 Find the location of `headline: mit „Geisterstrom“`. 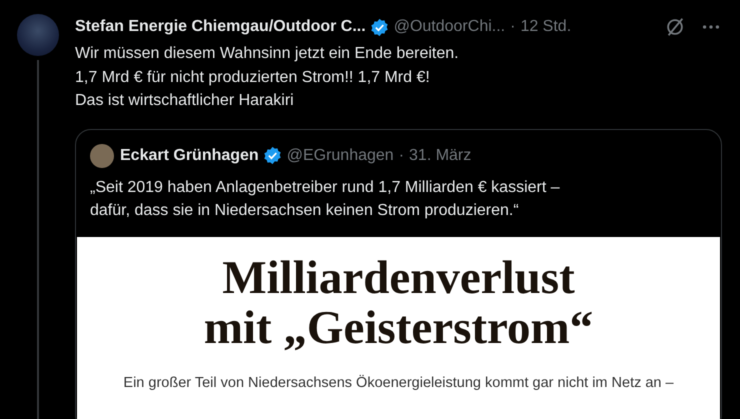

headline: mit „Geisterstrom“ is located at coordinates (399, 327).